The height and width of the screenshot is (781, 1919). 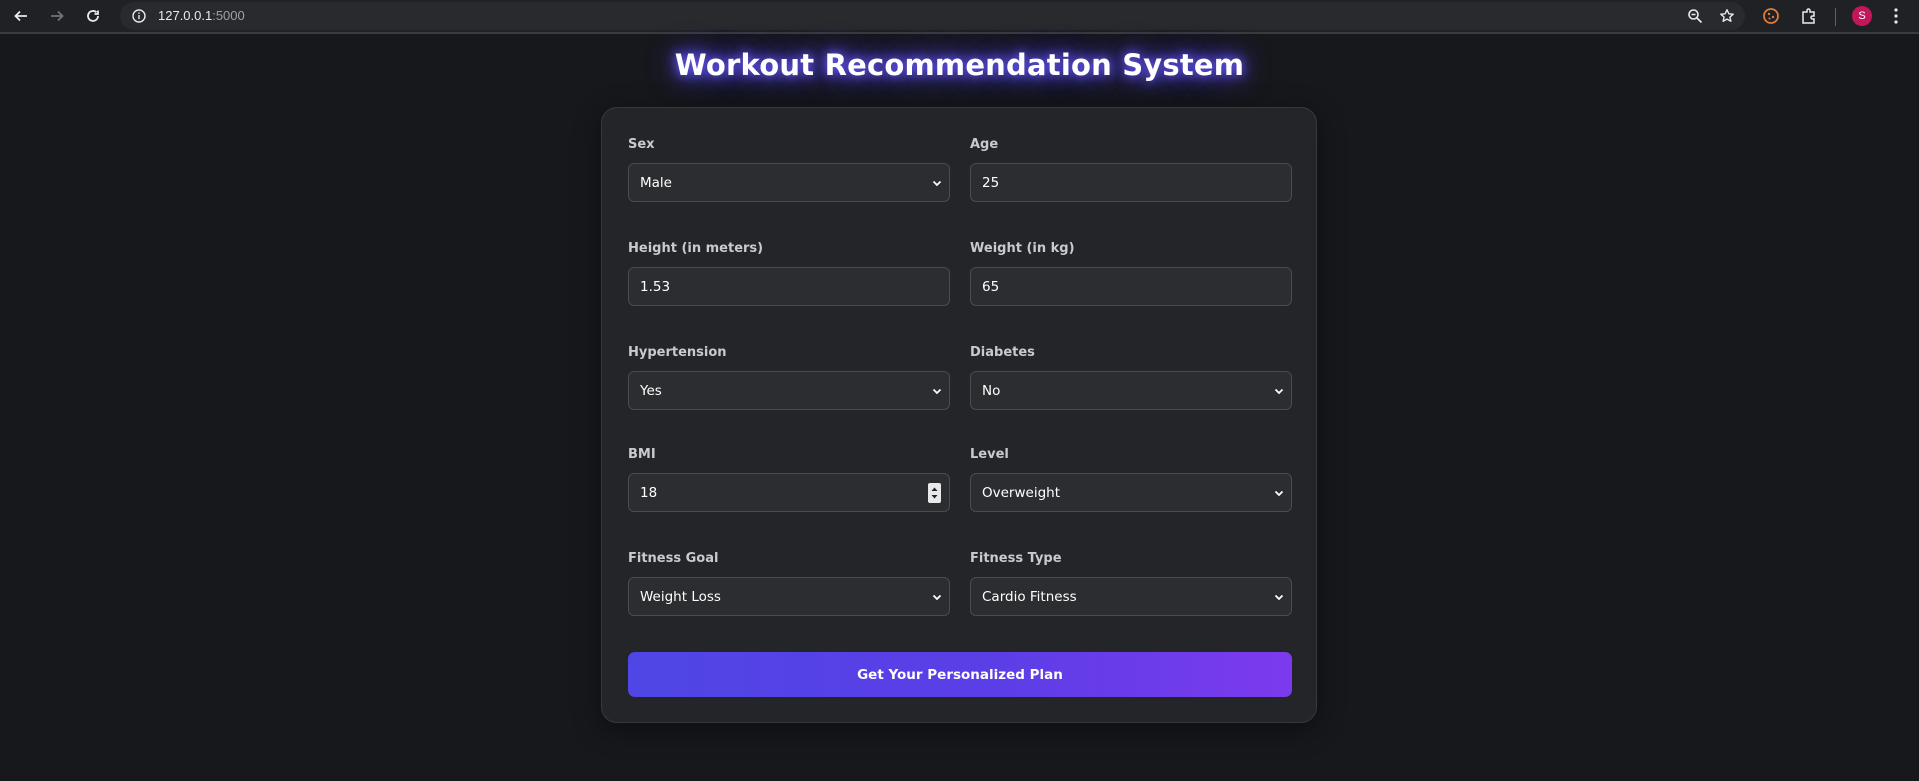 I want to click on level-value: Overweight, so click(x=1021, y=492).